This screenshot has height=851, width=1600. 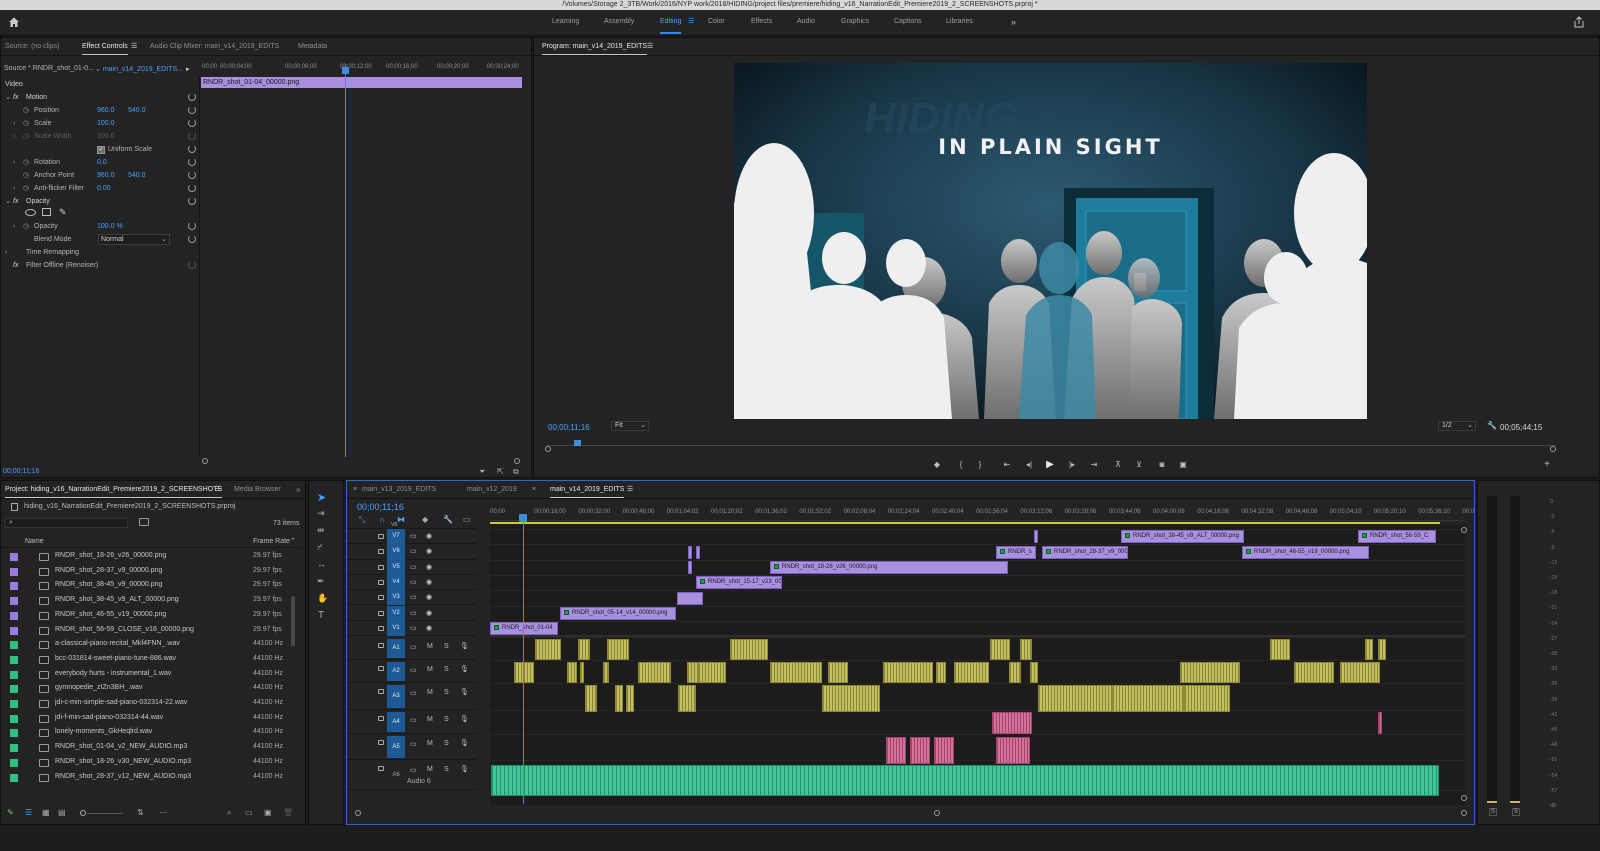 I want to click on pencil-icon: ✎, so click(x=10, y=812).